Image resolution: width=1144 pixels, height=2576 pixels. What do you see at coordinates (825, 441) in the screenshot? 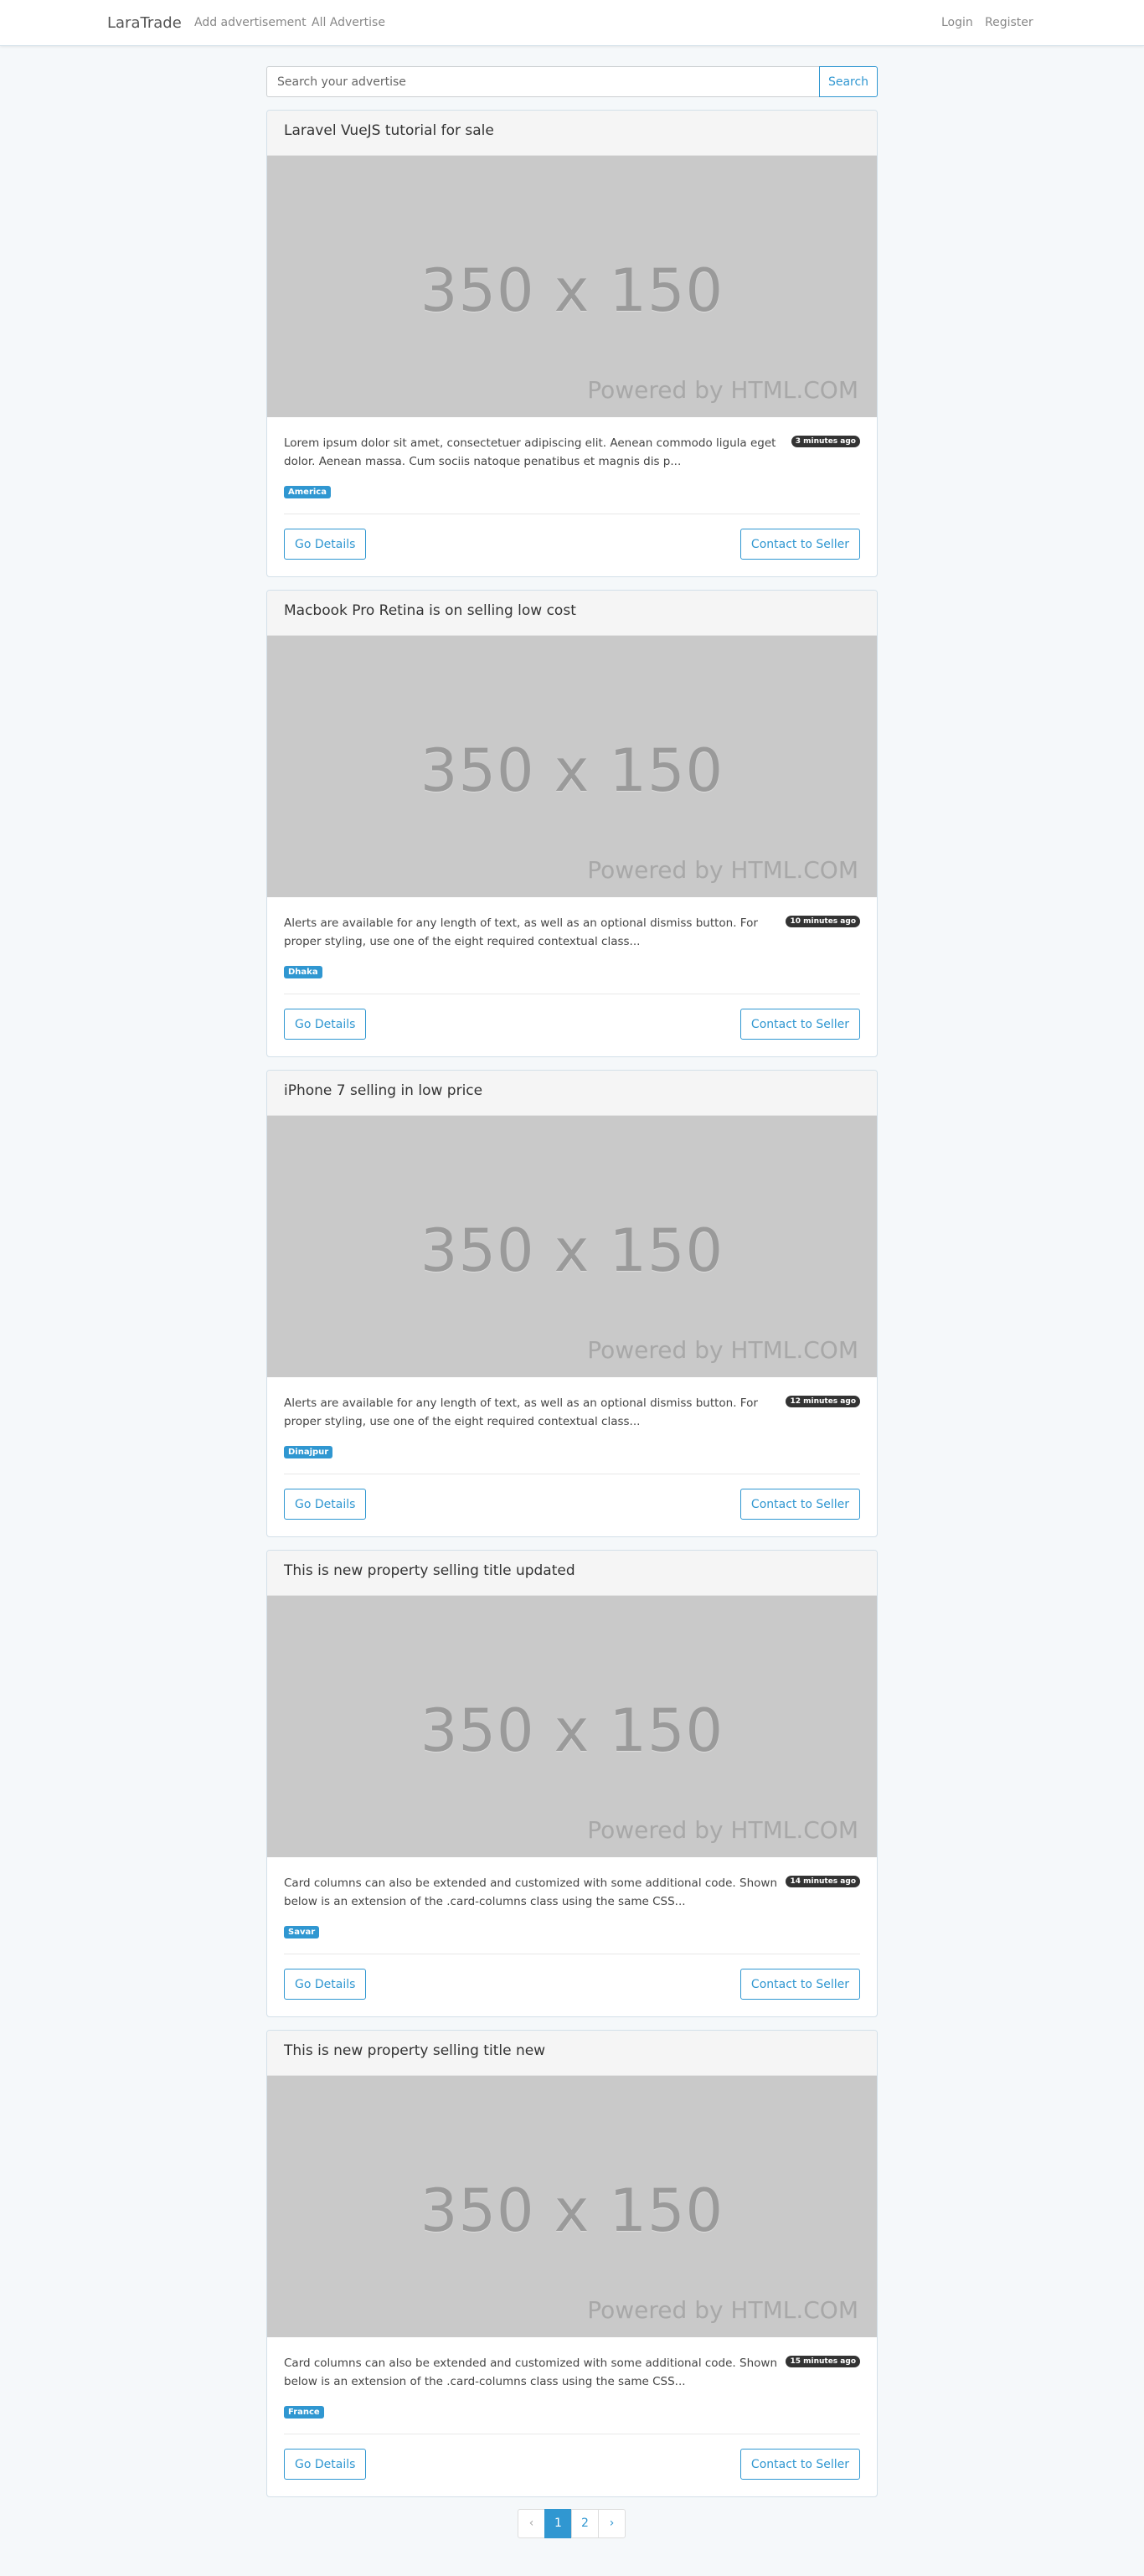
I see `time-badge: 3 minutes ago` at bounding box center [825, 441].